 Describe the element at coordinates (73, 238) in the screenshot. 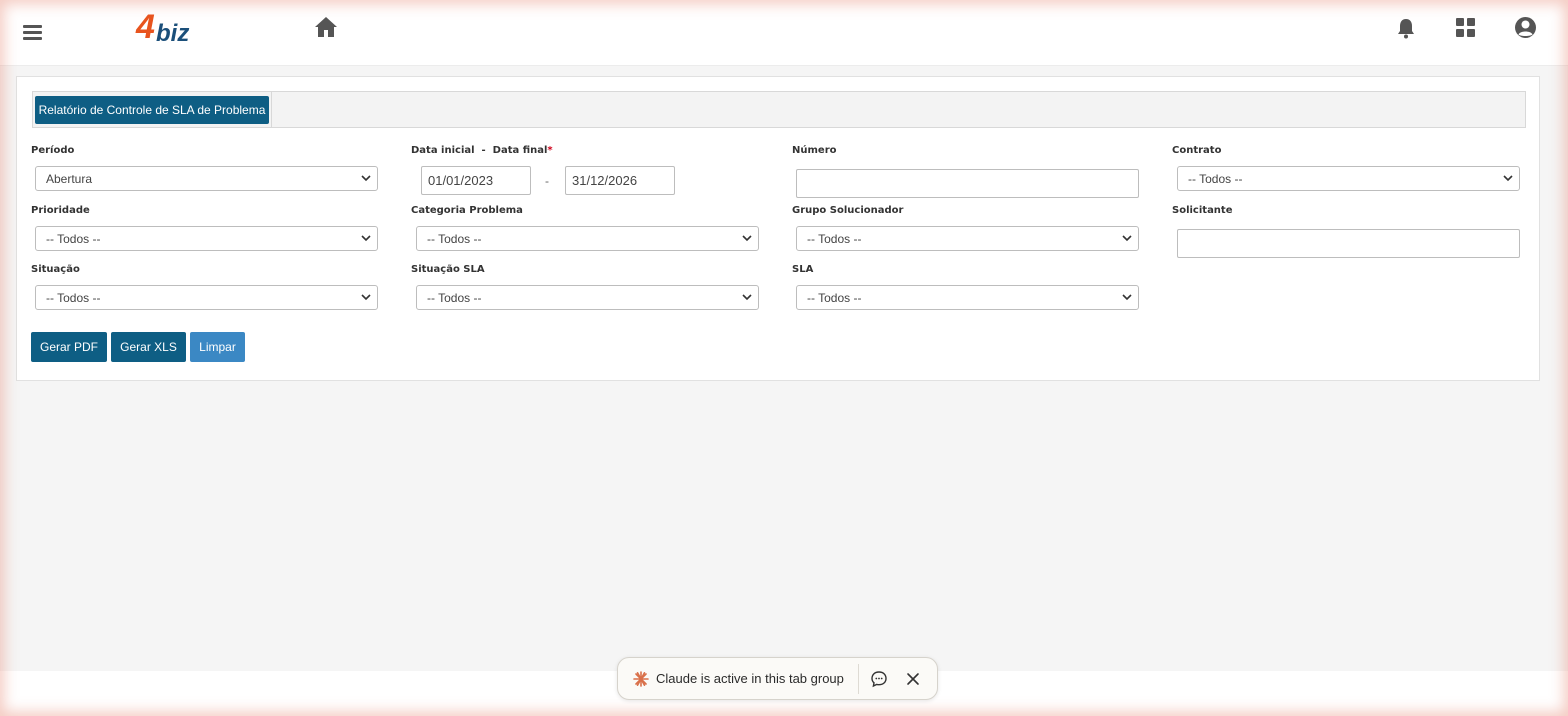

I see `prioridade-value: -- Todos --` at that location.